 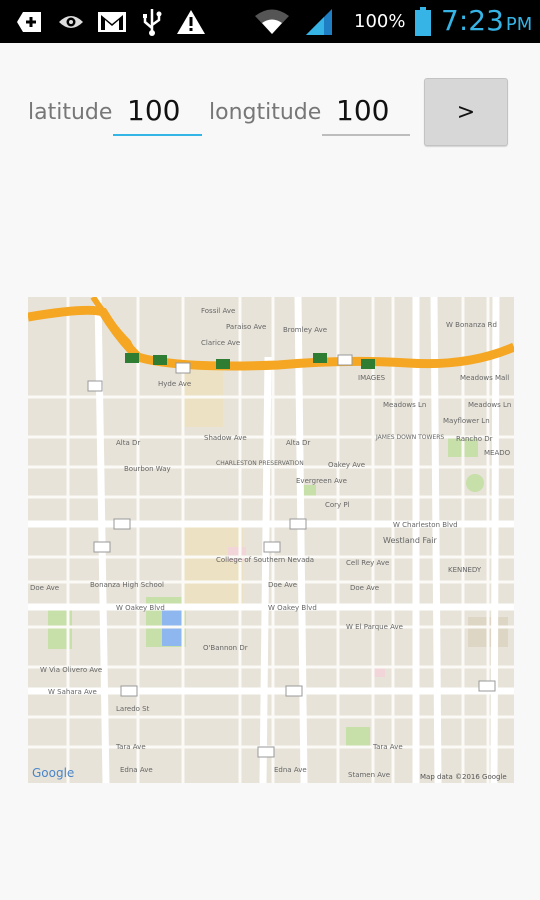 What do you see at coordinates (497, 453) in the screenshot?
I see `map-label: MEADO` at bounding box center [497, 453].